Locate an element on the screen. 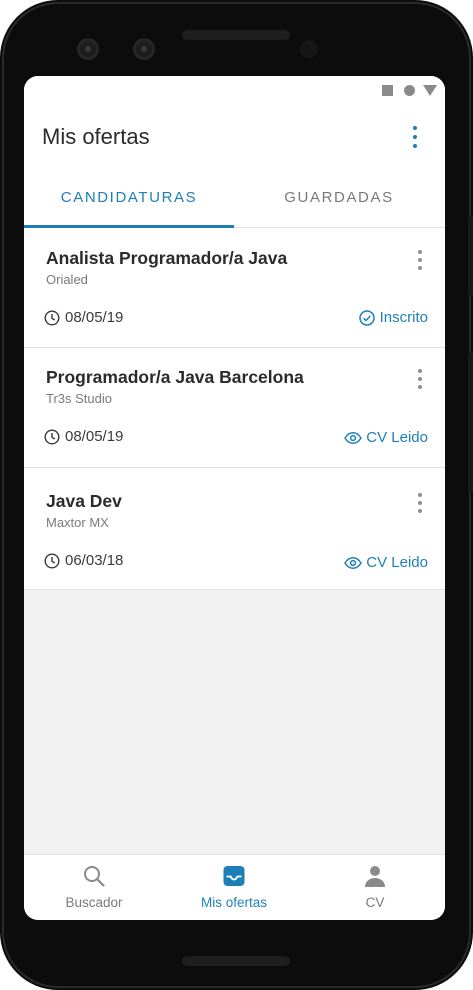 The width and height of the screenshot is (473, 990). status-text: Inscrito is located at coordinates (403, 318).